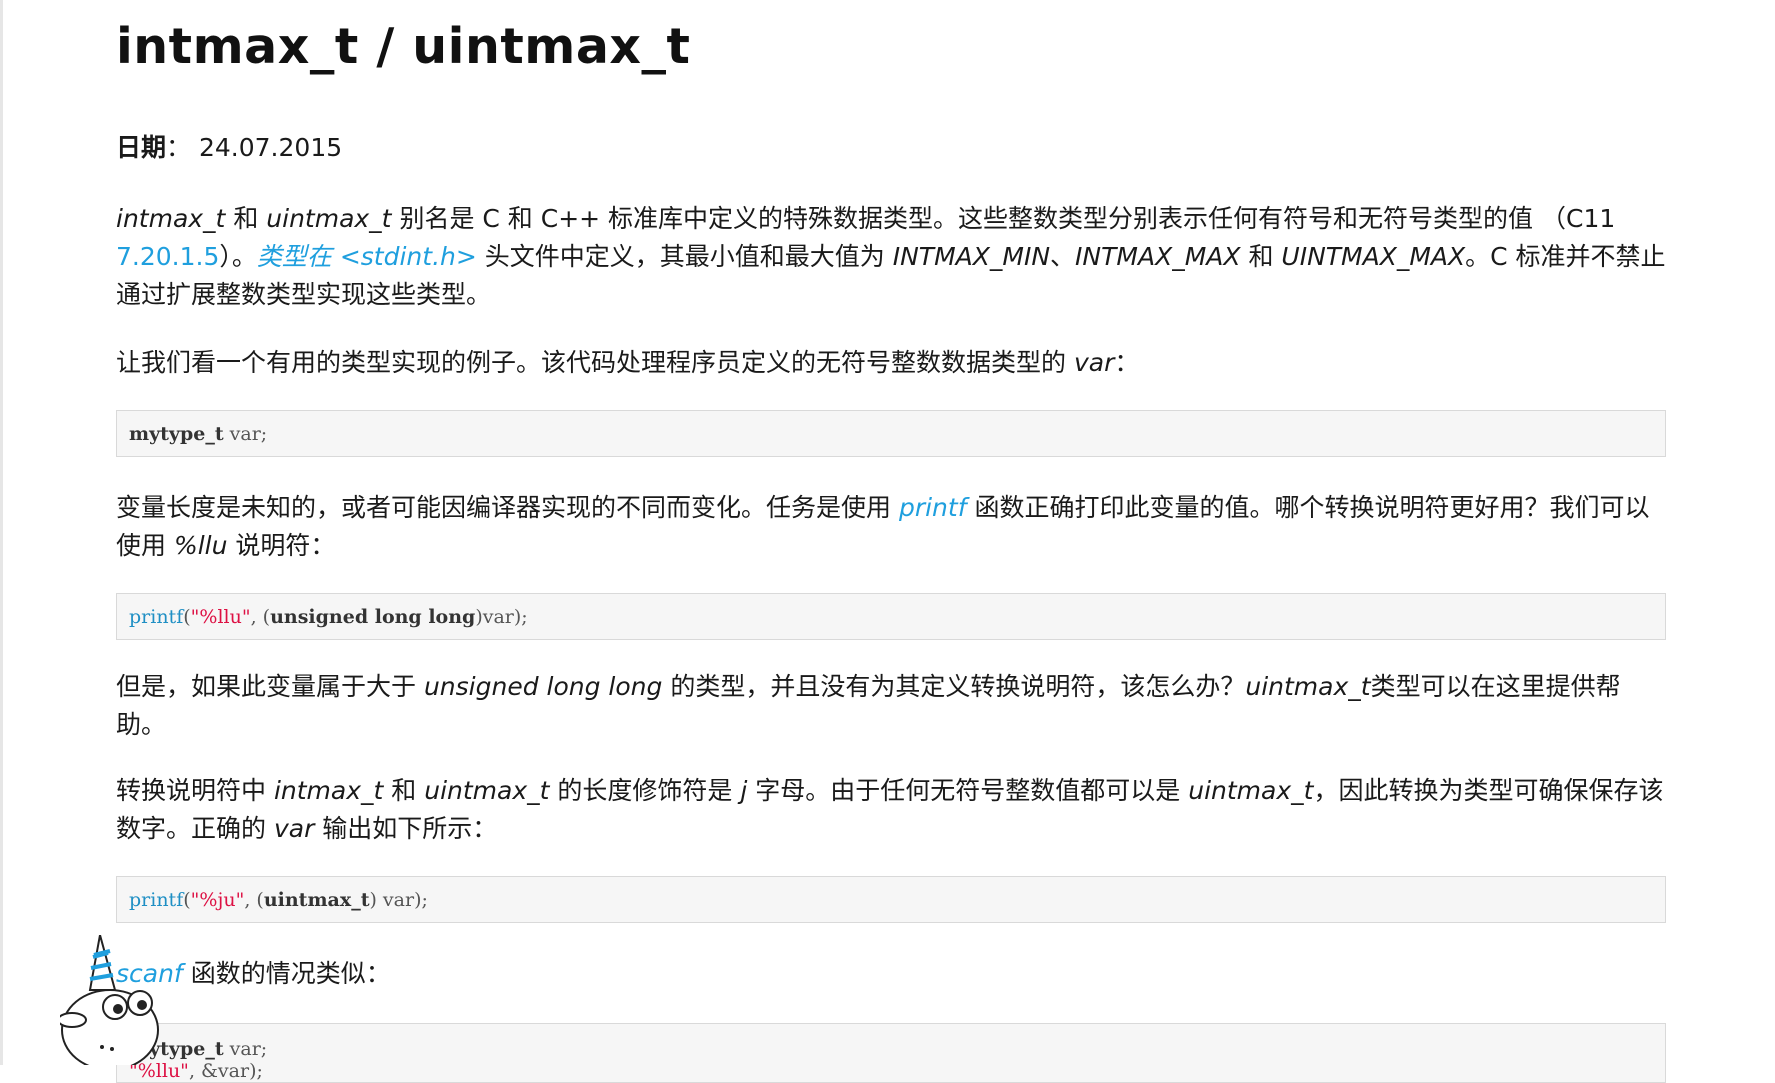  Describe the element at coordinates (220, 617) in the screenshot. I see `code-string: "%llu"` at that location.